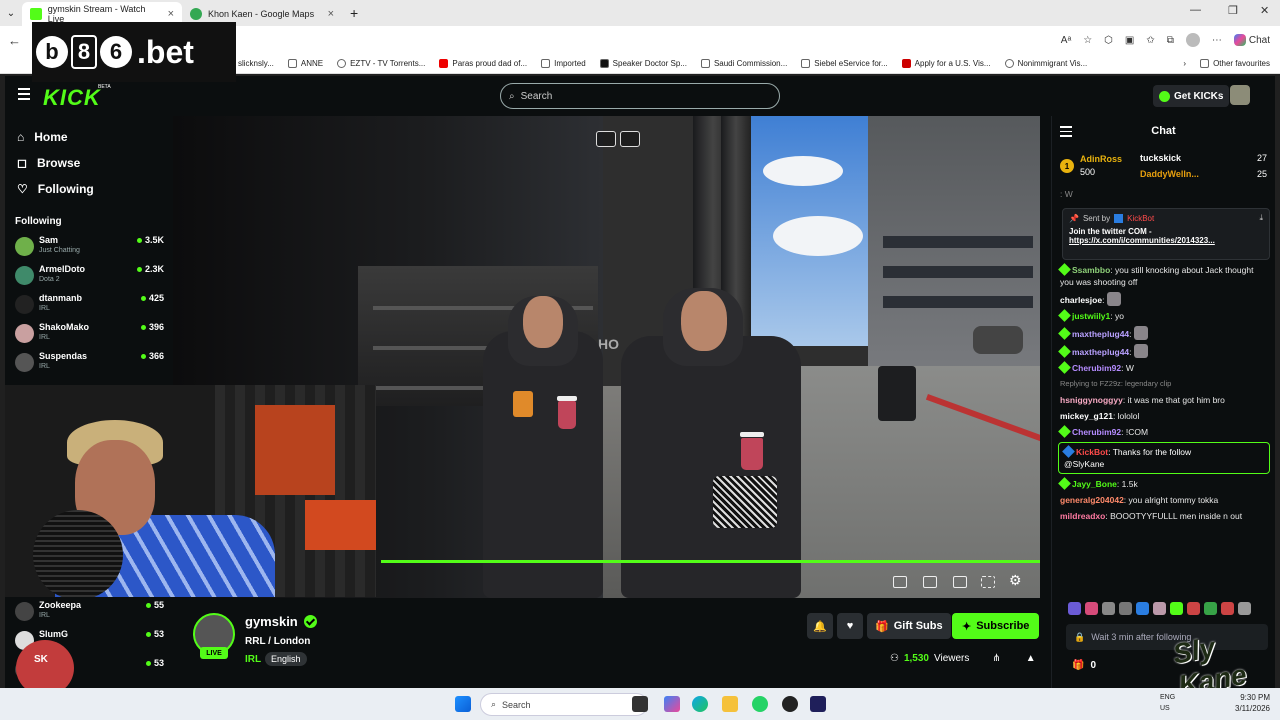 The height and width of the screenshot is (720, 1280). Describe the element at coordinates (606, 139) in the screenshot. I see `clip-icon` at that location.